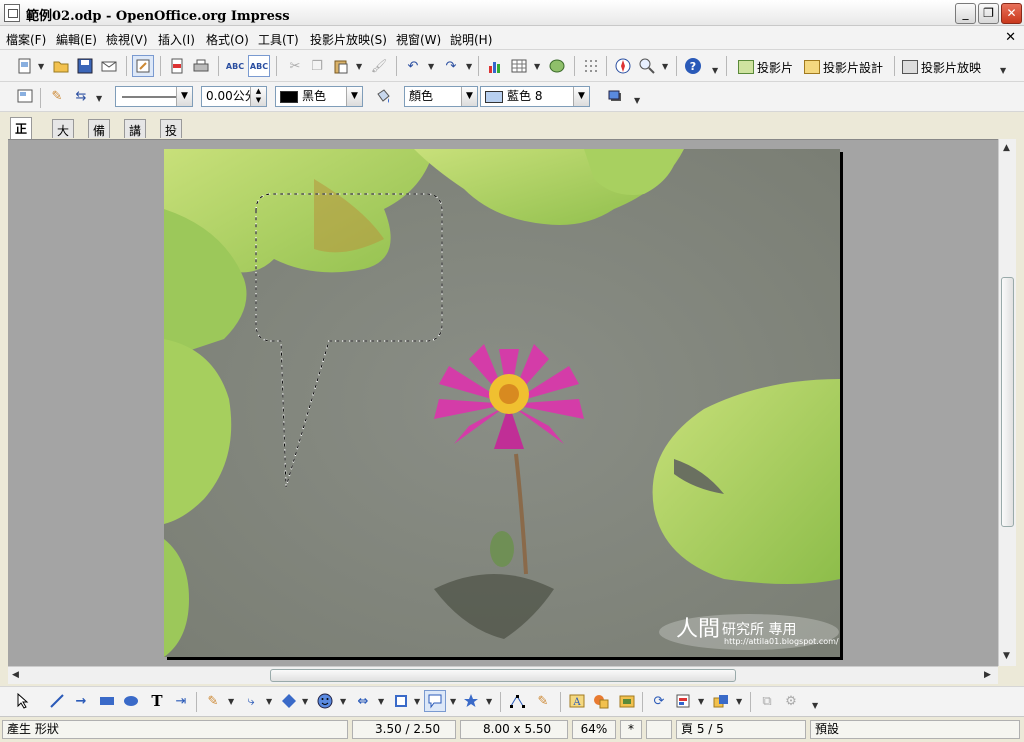 The width and height of the screenshot is (1024, 742). Describe the element at coordinates (25, 96) in the screenshot. I see `display-mode-icon` at that location.